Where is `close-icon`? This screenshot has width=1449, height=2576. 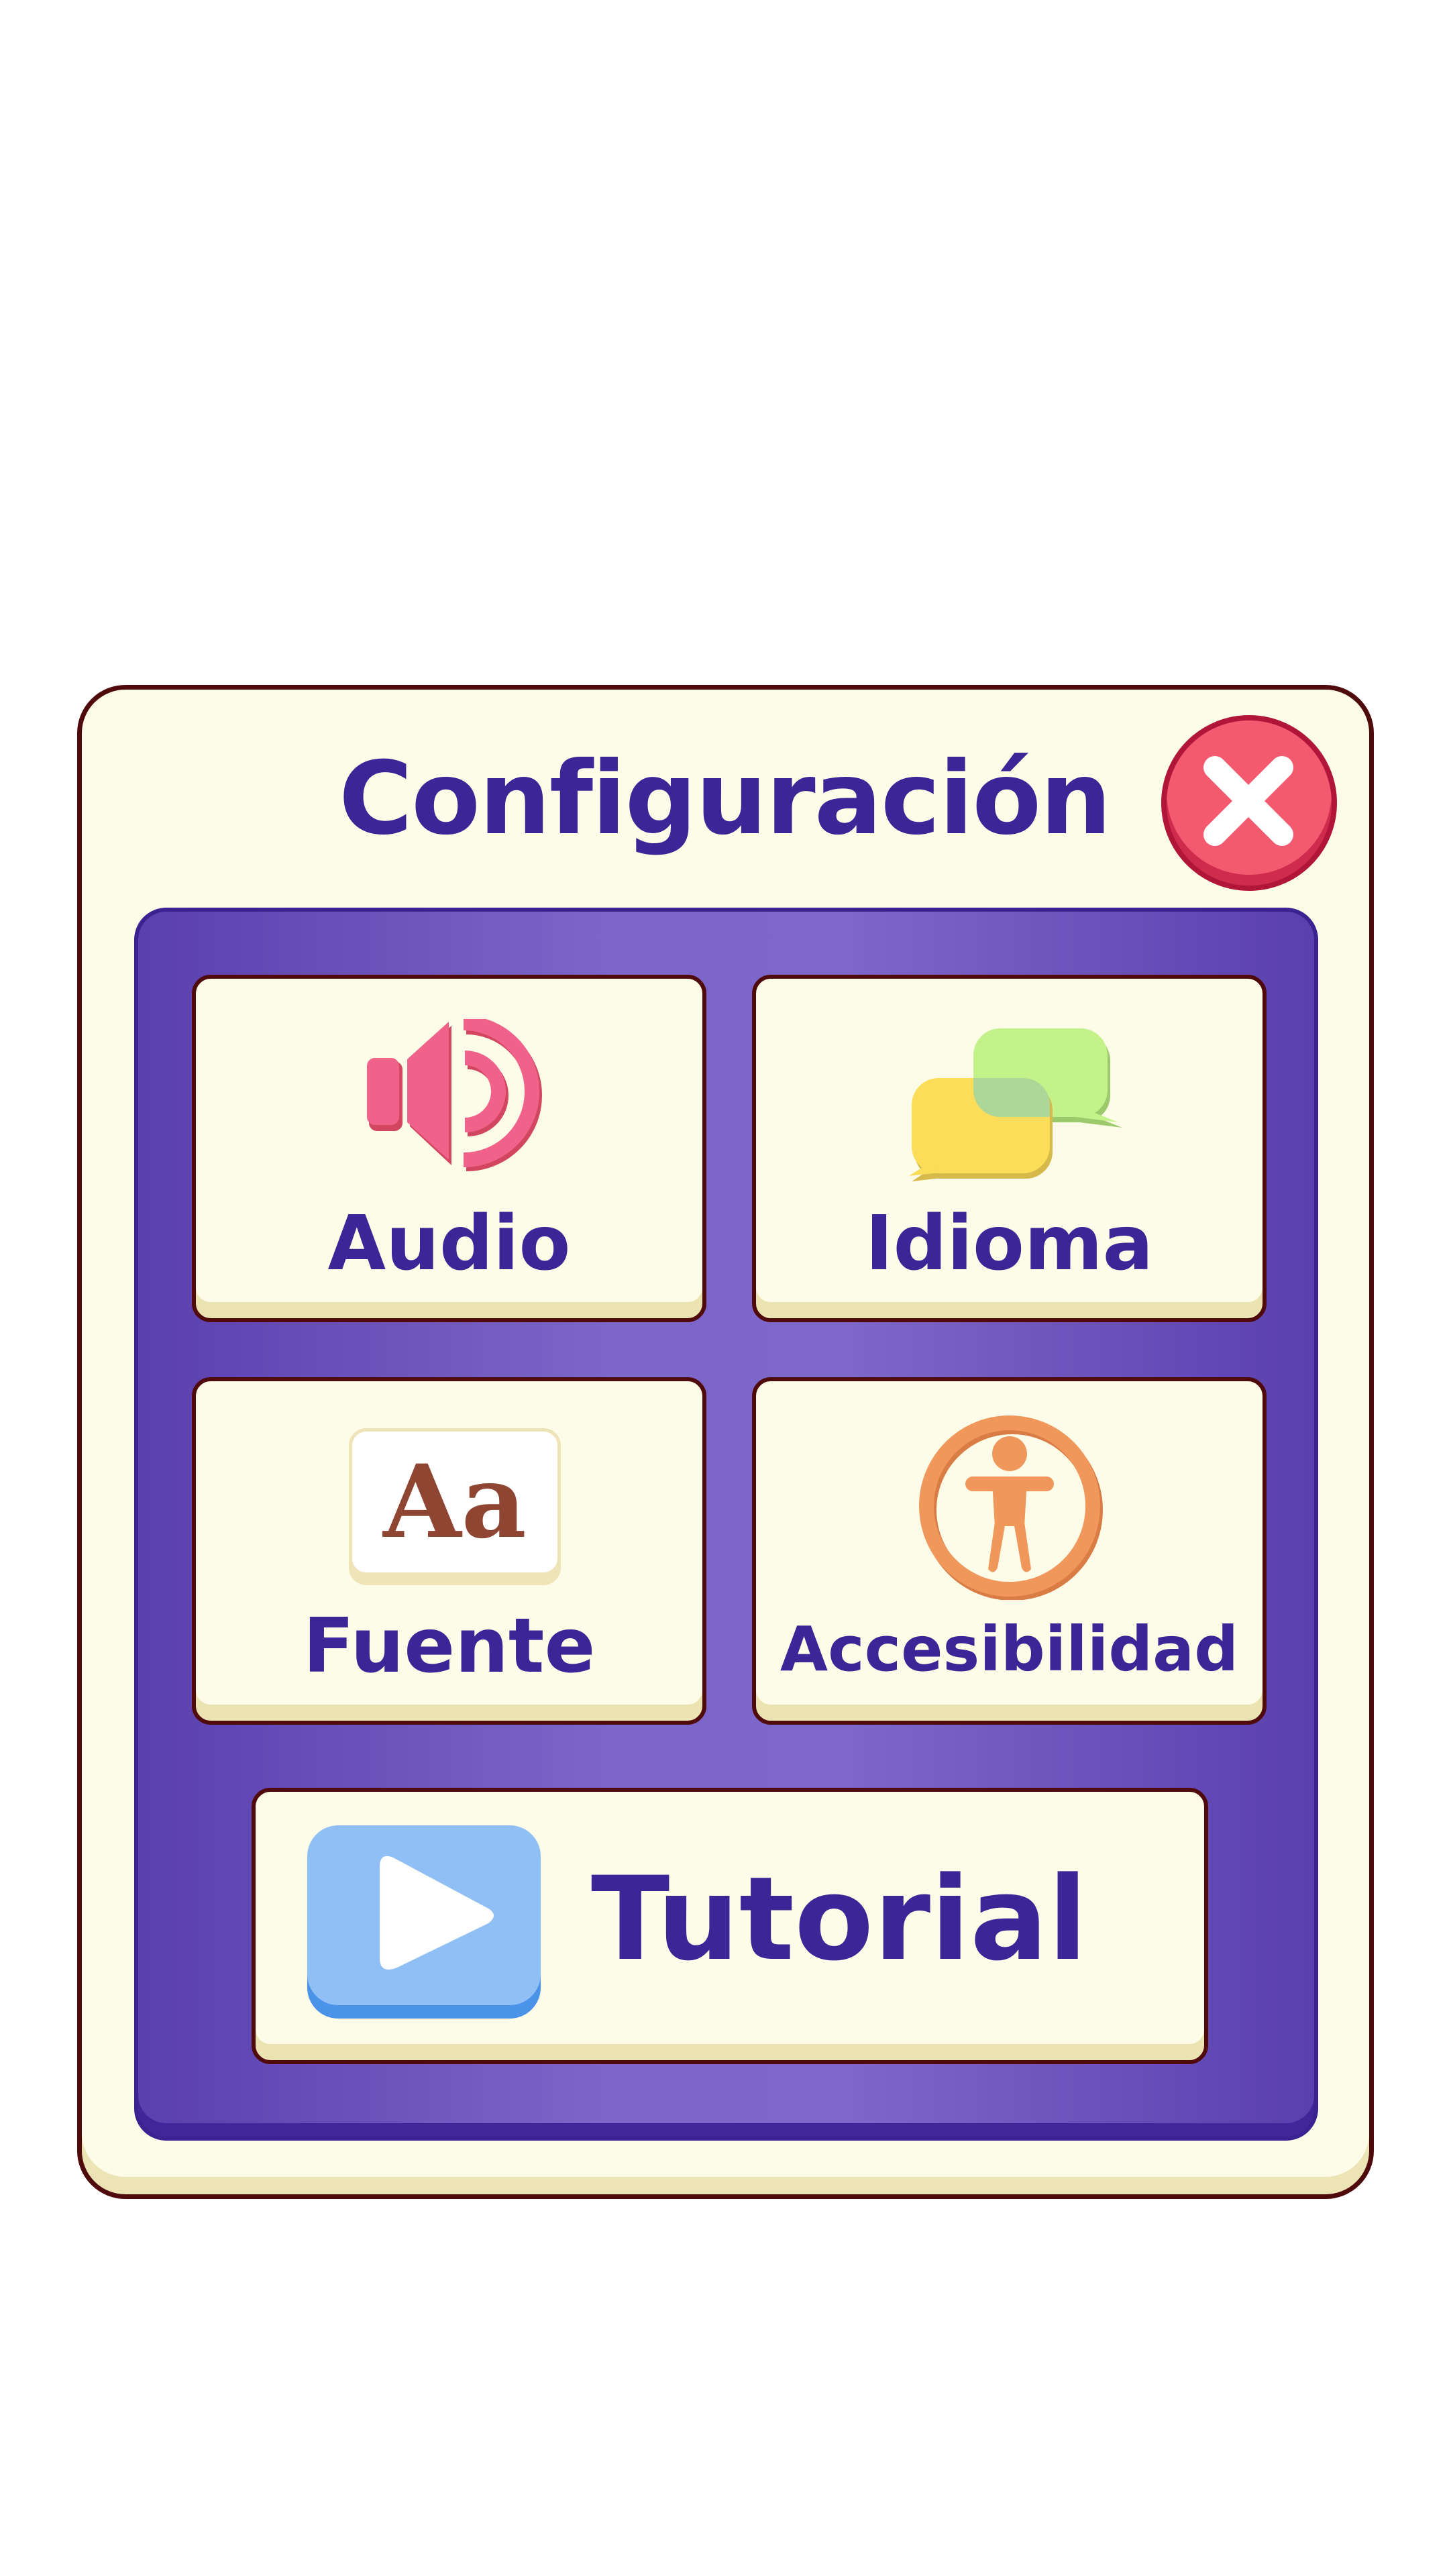
close-icon is located at coordinates (1248, 801).